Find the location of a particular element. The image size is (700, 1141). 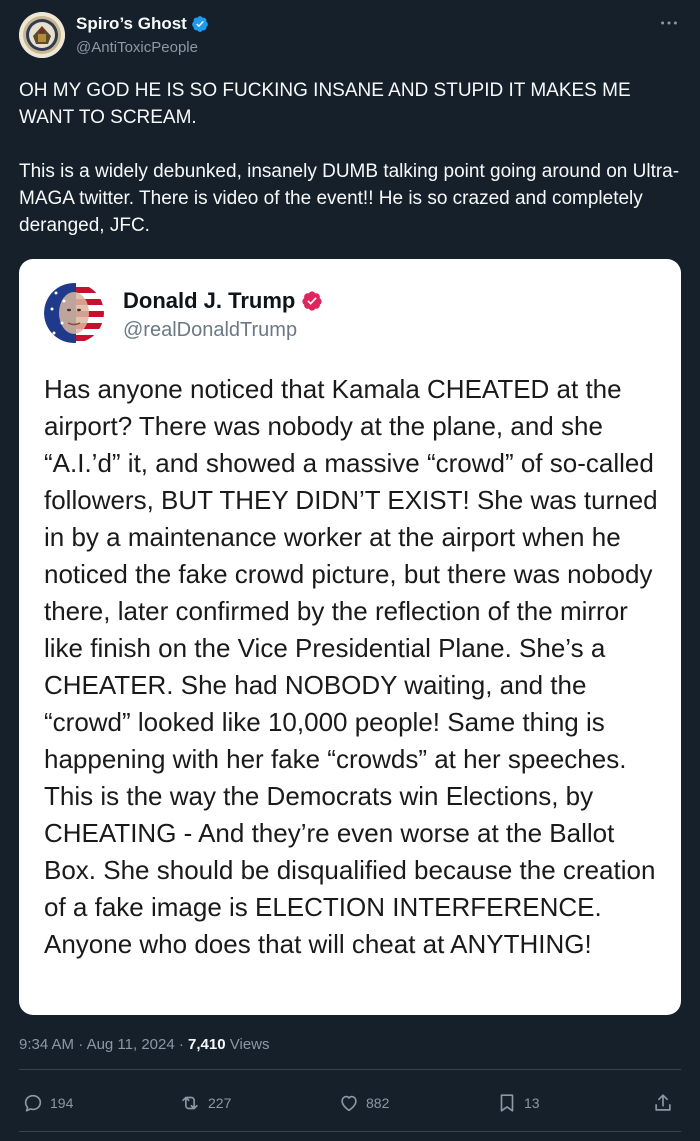

heart-icon is located at coordinates (349, 1103).